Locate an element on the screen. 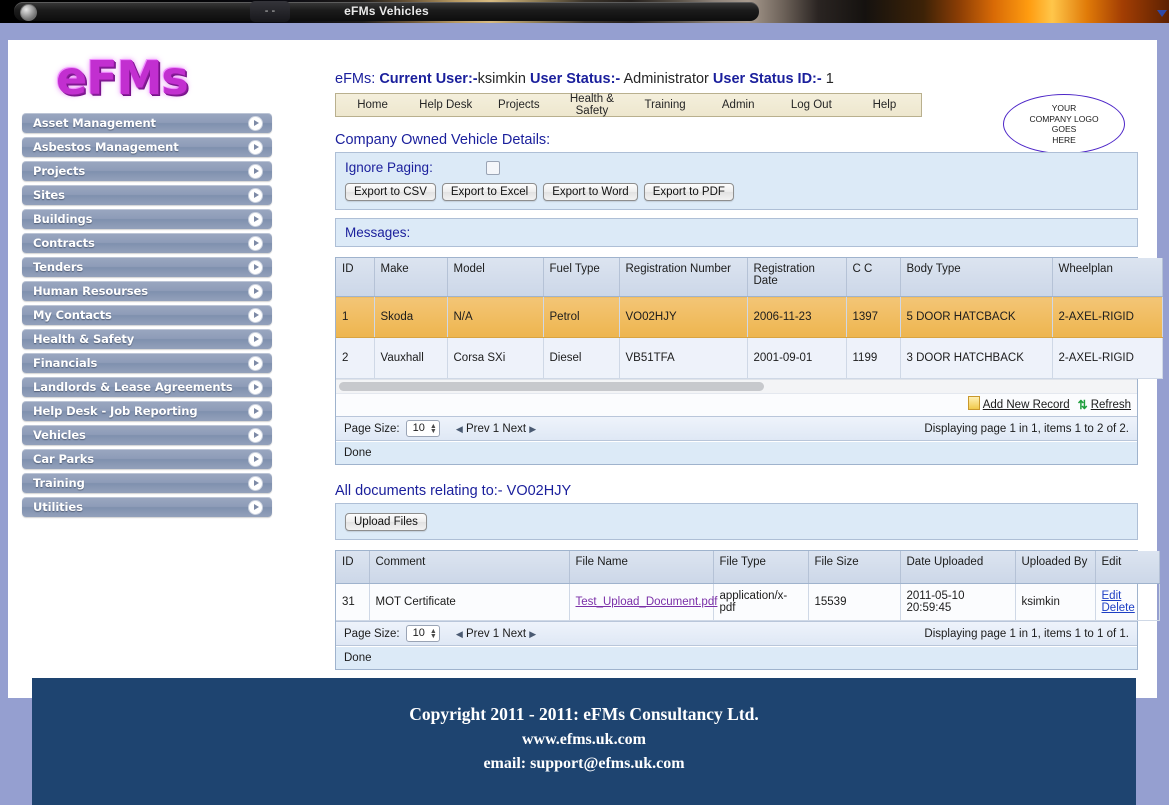 This screenshot has height=805, width=1169. vehicles-column-header: Wheelplan is located at coordinates (1107, 277).